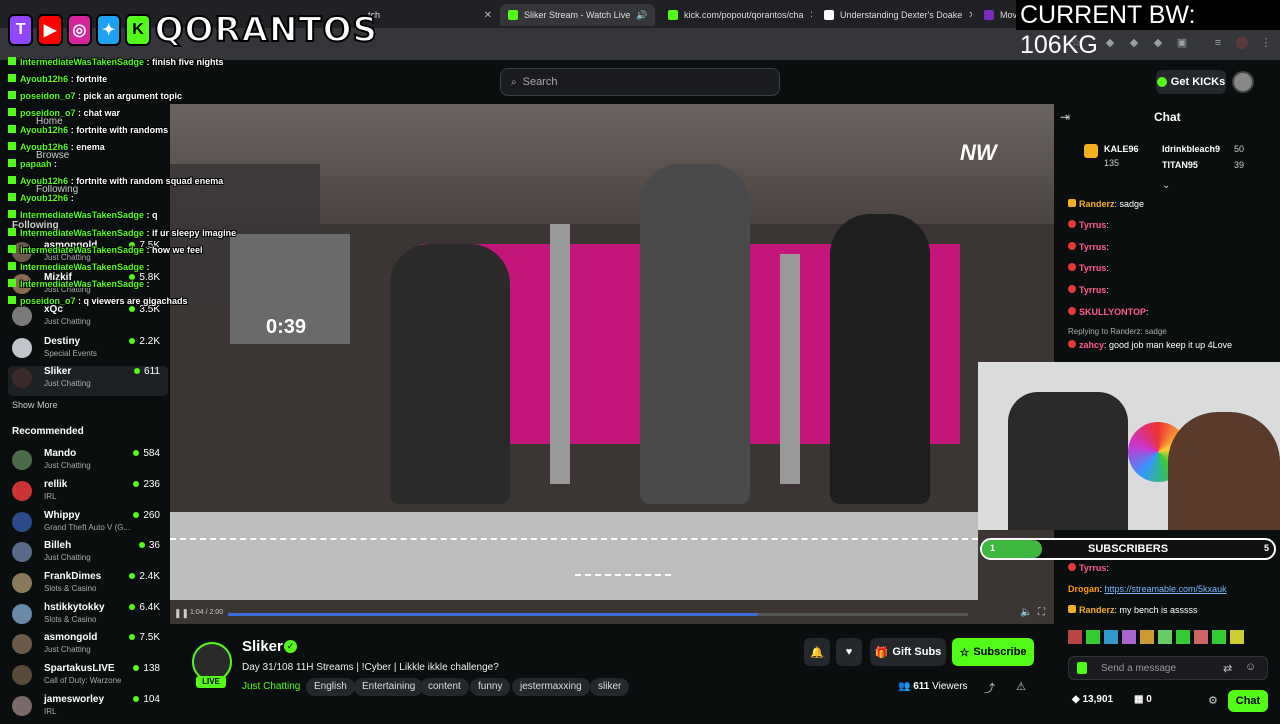 Image resolution: width=1280 pixels, height=724 pixels. I want to click on get-kicks-button: Get KICKs, so click(1191, 82).